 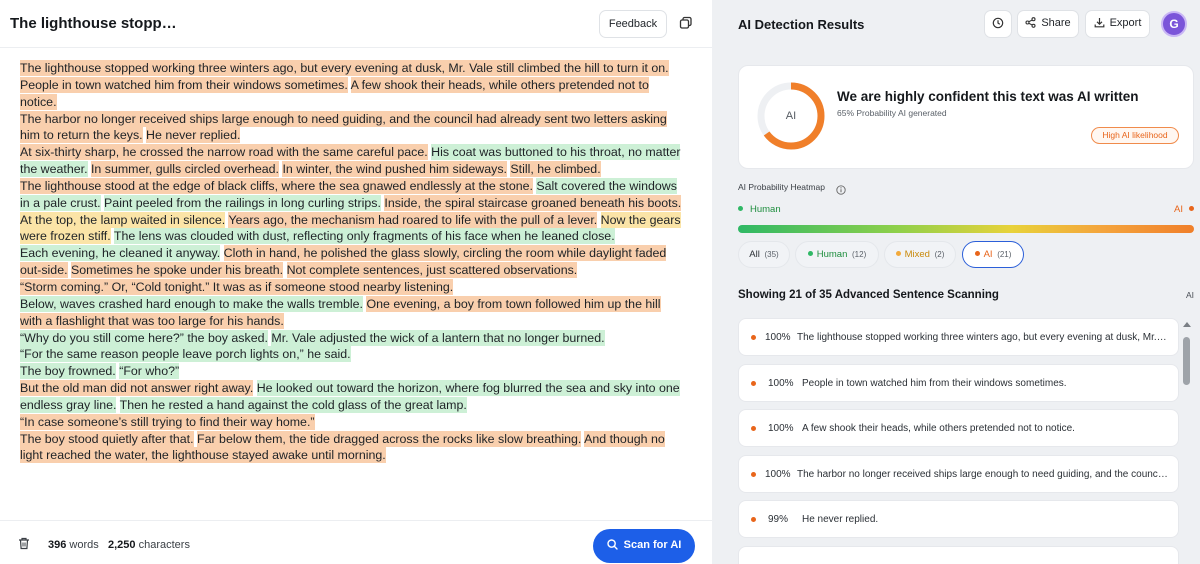 What do you see at coordinates (754, 254) in the screenshot?
I see `filter-all-label: All` at bounding box center [754, 254].